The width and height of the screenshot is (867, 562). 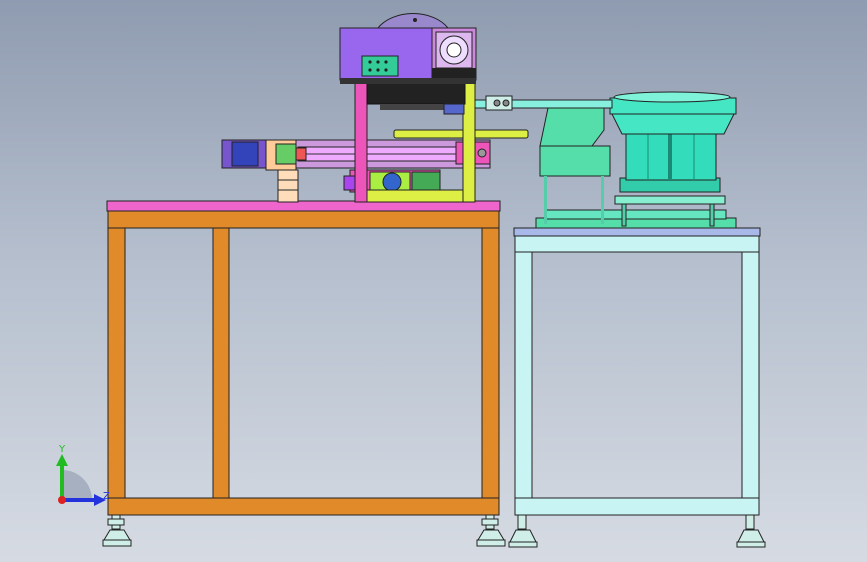 What do you see at coordinates (408, 48) in the screenshot?
I see `rotary-head-unit` at bounding box center [408, 48].